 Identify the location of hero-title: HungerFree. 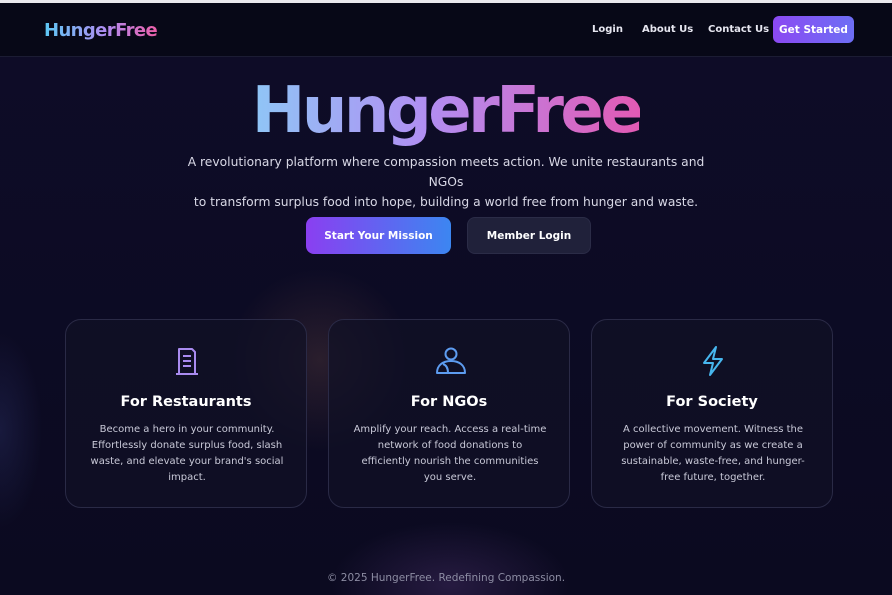
(447, 111).